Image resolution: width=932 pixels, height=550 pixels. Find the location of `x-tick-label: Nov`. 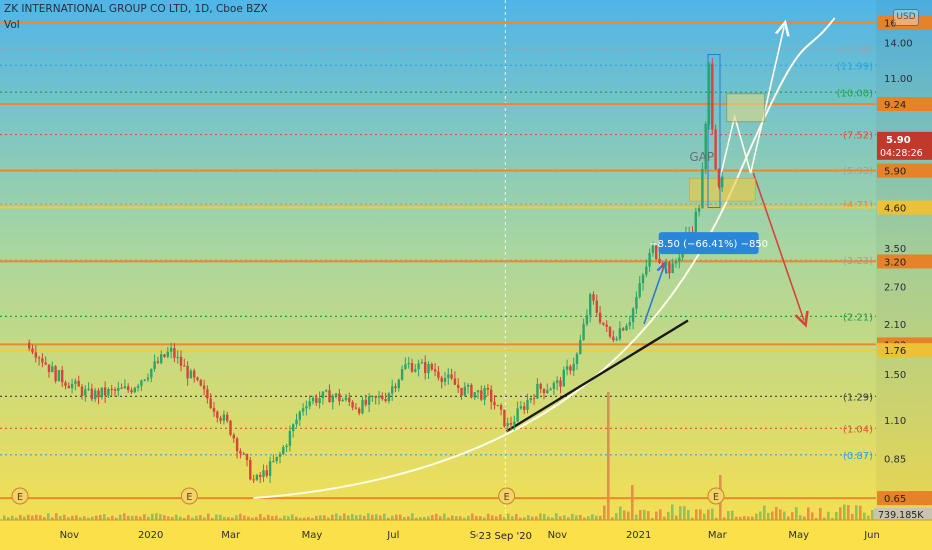

x-tick-label: Nov is located at coordinates (70, 535).